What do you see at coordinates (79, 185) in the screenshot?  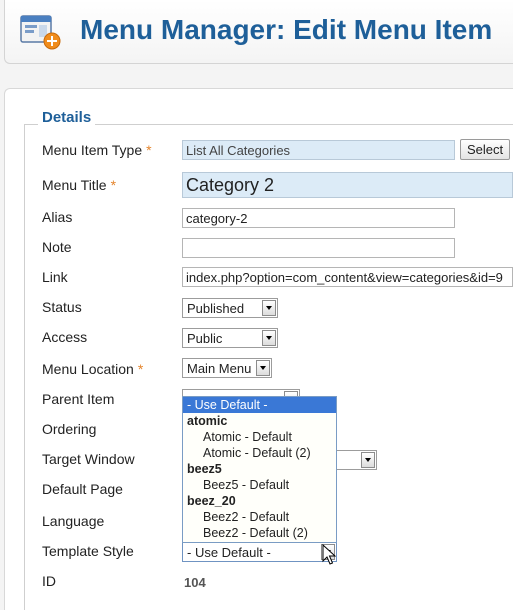 I see `menu-title-label: Menu Title *` at bounding box center [79, 185].